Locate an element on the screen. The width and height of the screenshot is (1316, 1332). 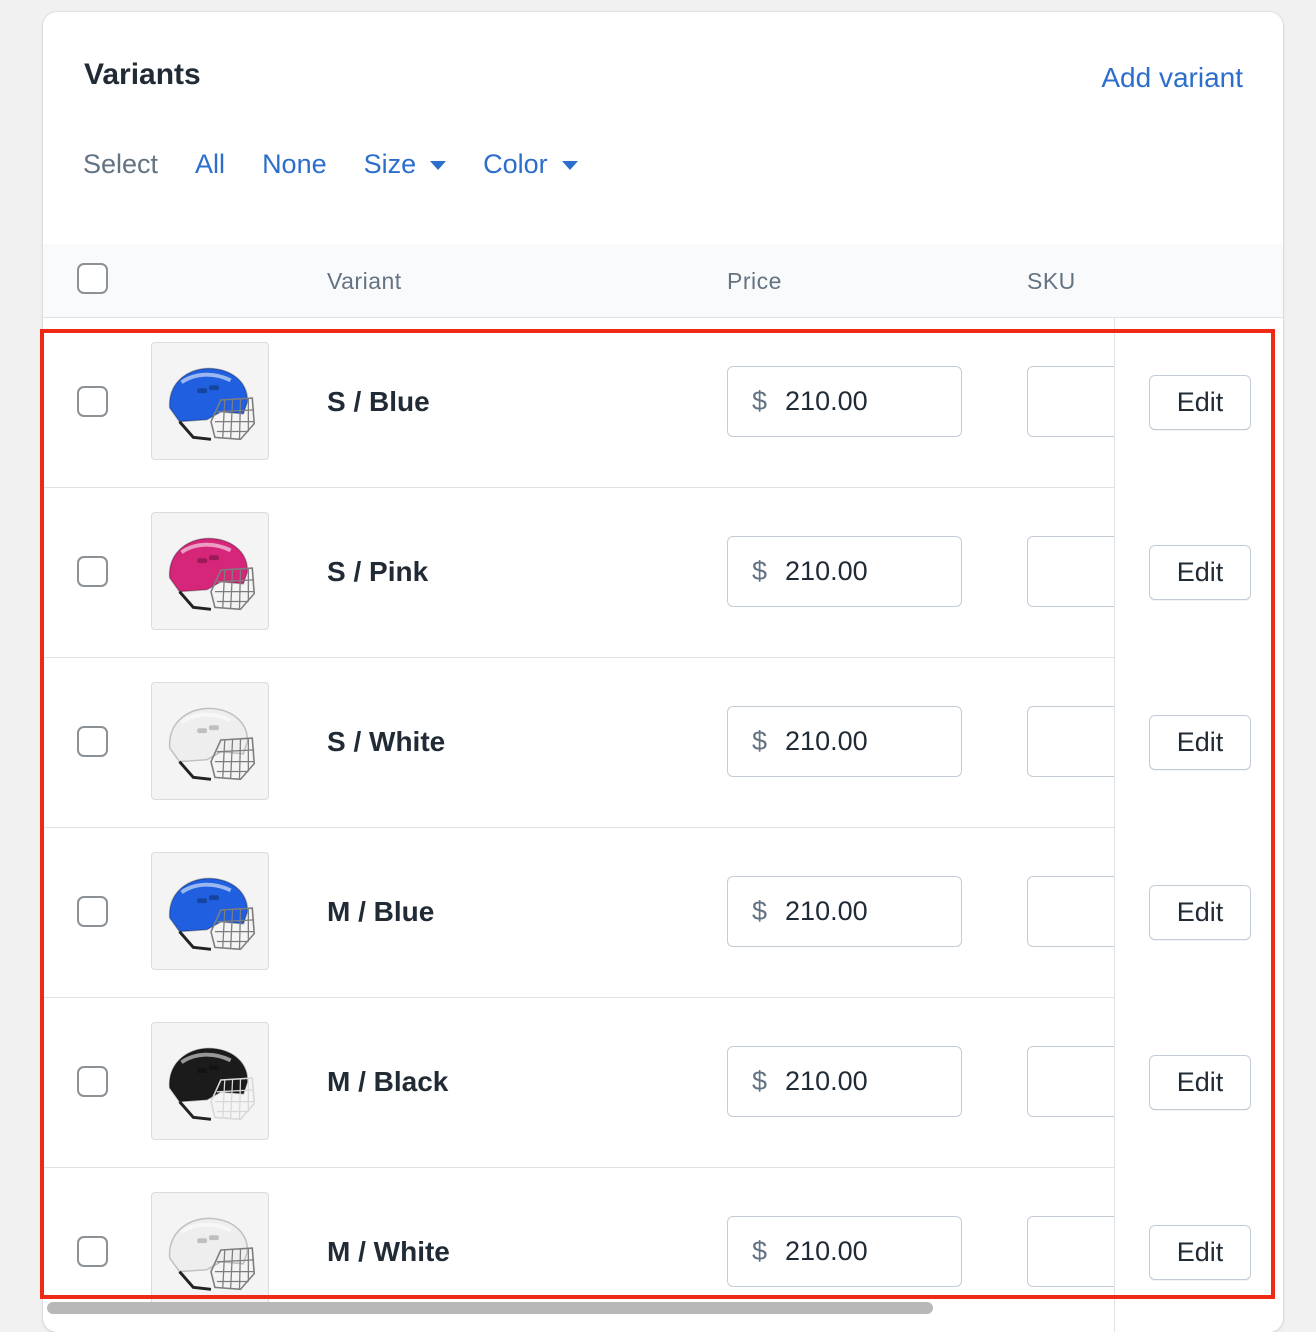
table-header: Variant Price SKU is located at coordinates (663, 281).